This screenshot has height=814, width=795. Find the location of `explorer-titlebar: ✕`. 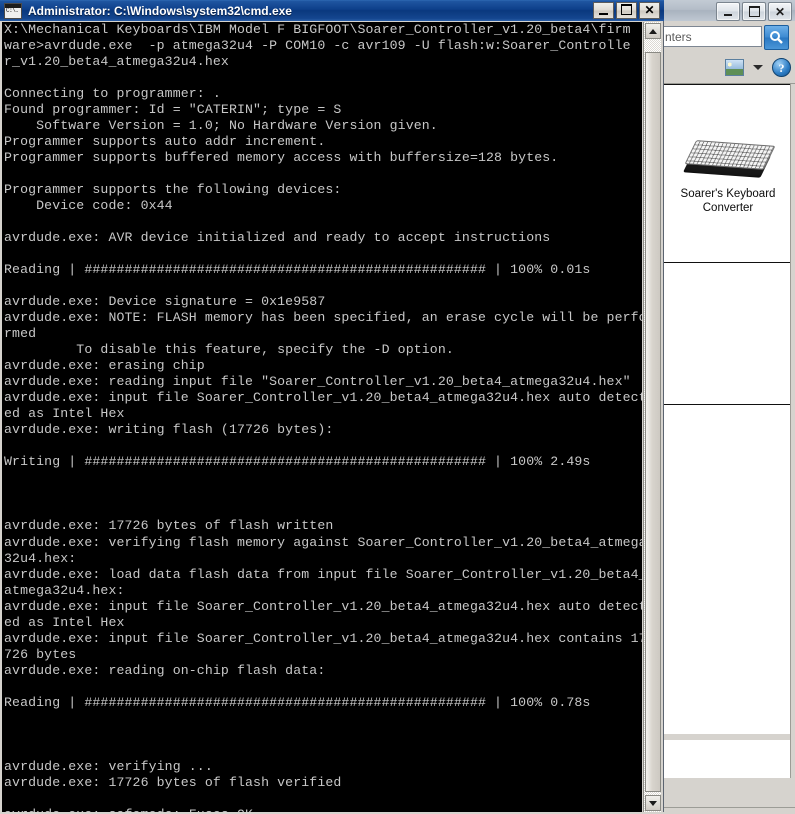

explorer-titlebar: ✕ is located at coordinates (727, 11).